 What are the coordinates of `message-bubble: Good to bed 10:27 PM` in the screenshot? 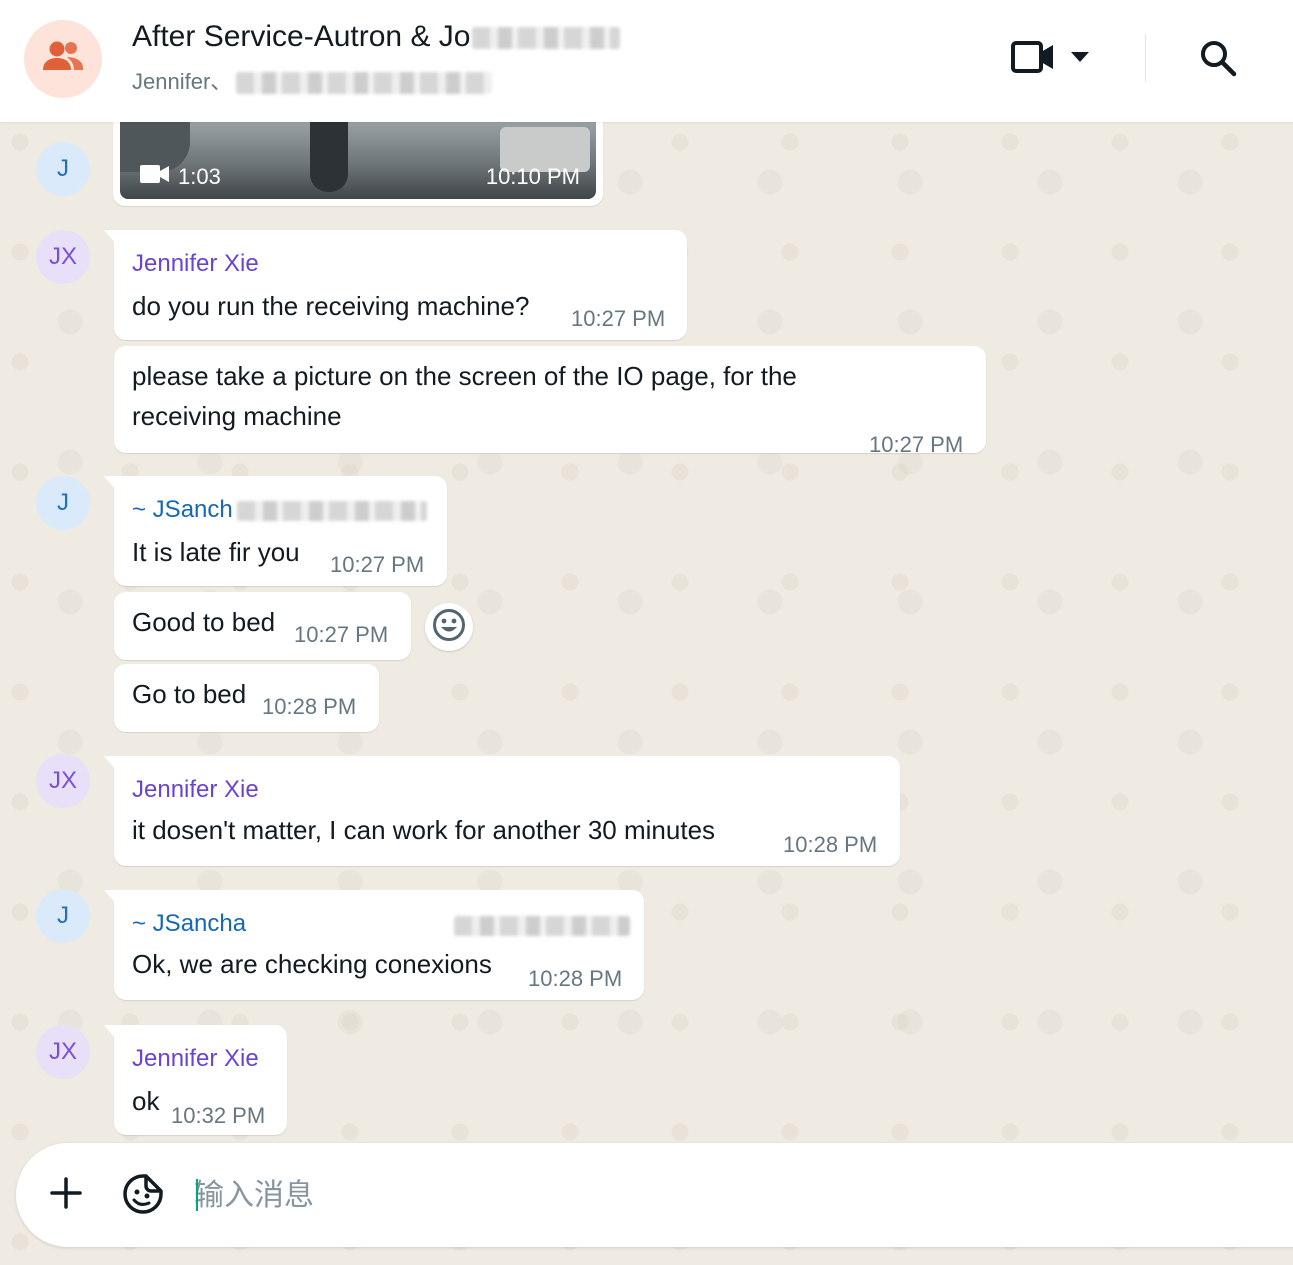 It's located at (262, 626).